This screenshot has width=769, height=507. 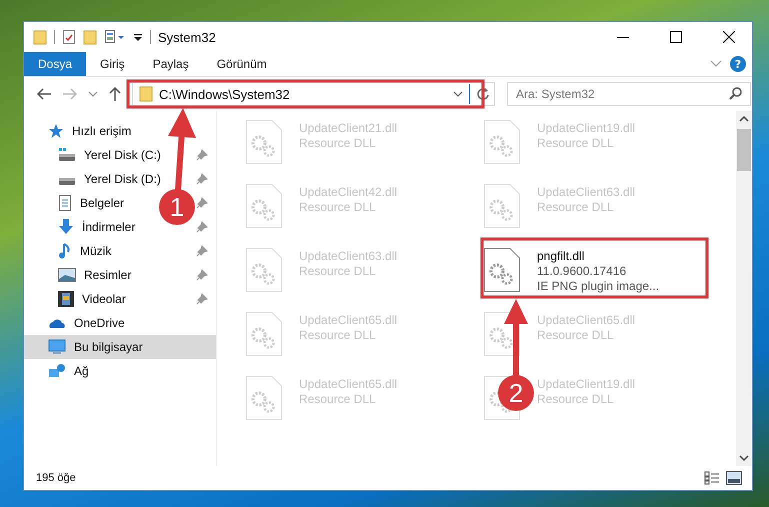 What do you see at coordinates (734, 478) in the screenshot?
I see `large-icons-view-icon` at bounding box center [734, 478].